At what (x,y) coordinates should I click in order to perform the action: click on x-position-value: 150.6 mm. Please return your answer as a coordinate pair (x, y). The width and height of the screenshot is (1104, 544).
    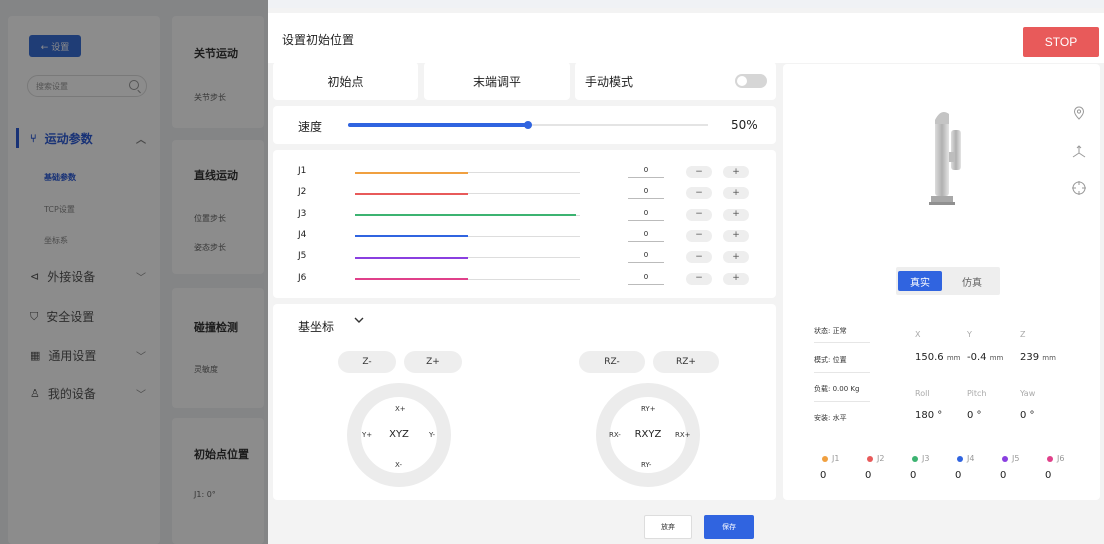
    Looking at the image, I should click on (937, 357).